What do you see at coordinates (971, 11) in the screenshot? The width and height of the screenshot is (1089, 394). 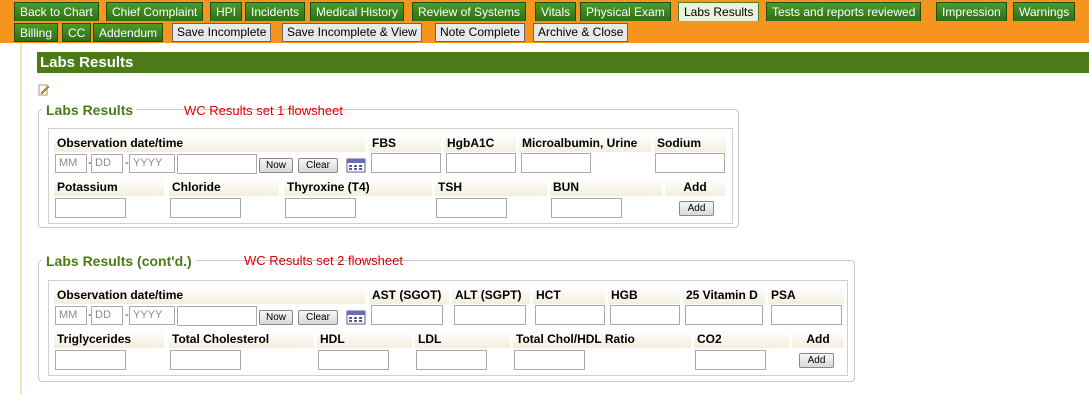 I see `tab-impression: Impression` at bounding box center [971, 11].